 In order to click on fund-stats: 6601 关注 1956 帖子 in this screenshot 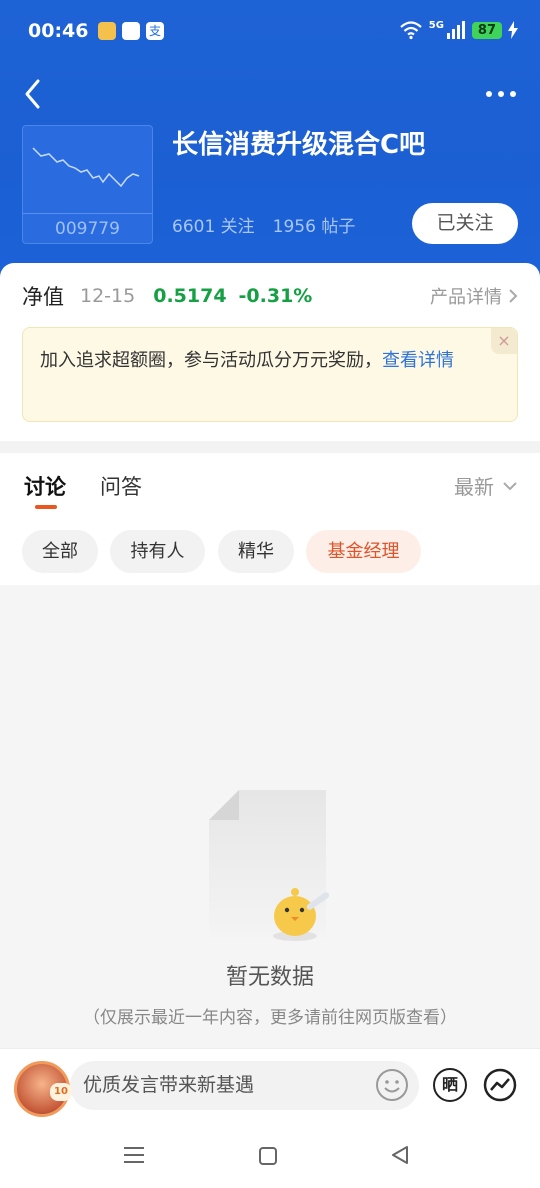, I will do `click(263, 224)`.